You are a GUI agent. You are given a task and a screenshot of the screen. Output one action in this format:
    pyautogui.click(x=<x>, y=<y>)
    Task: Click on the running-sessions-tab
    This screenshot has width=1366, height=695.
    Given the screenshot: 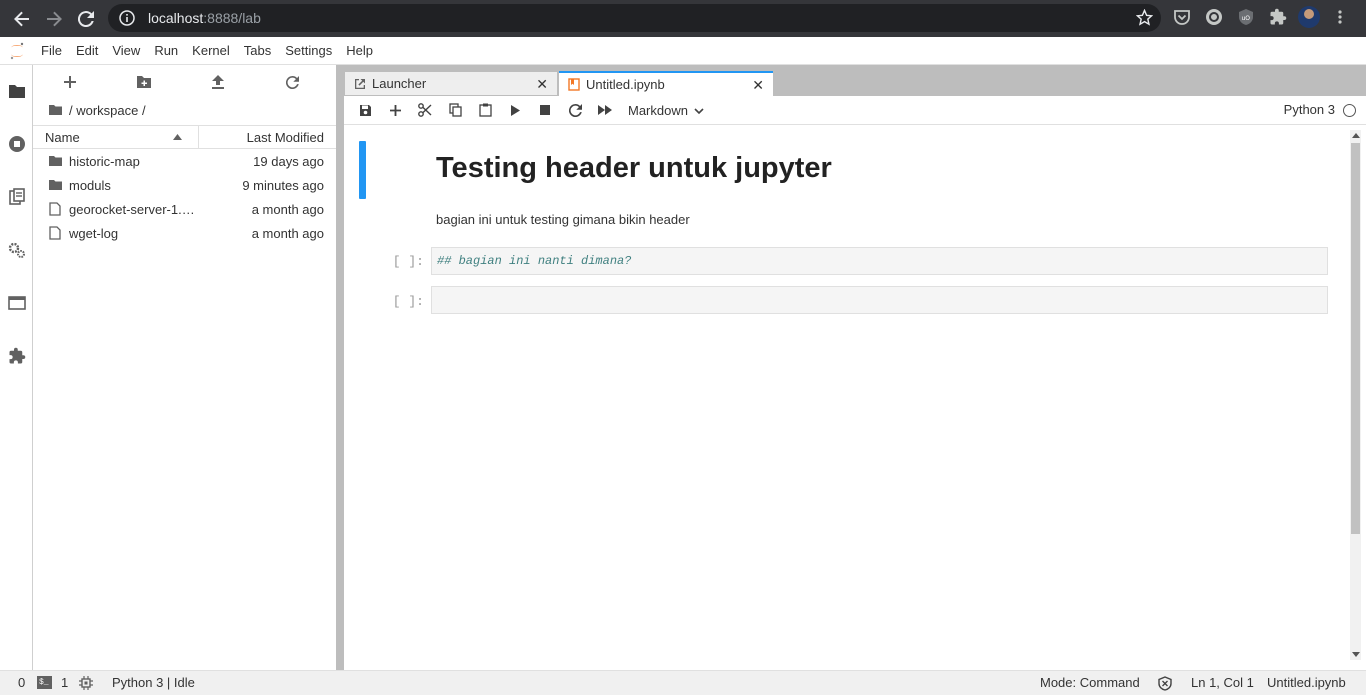 What is the action you would take?
    pyautogui.click(x=16, y=144)
    